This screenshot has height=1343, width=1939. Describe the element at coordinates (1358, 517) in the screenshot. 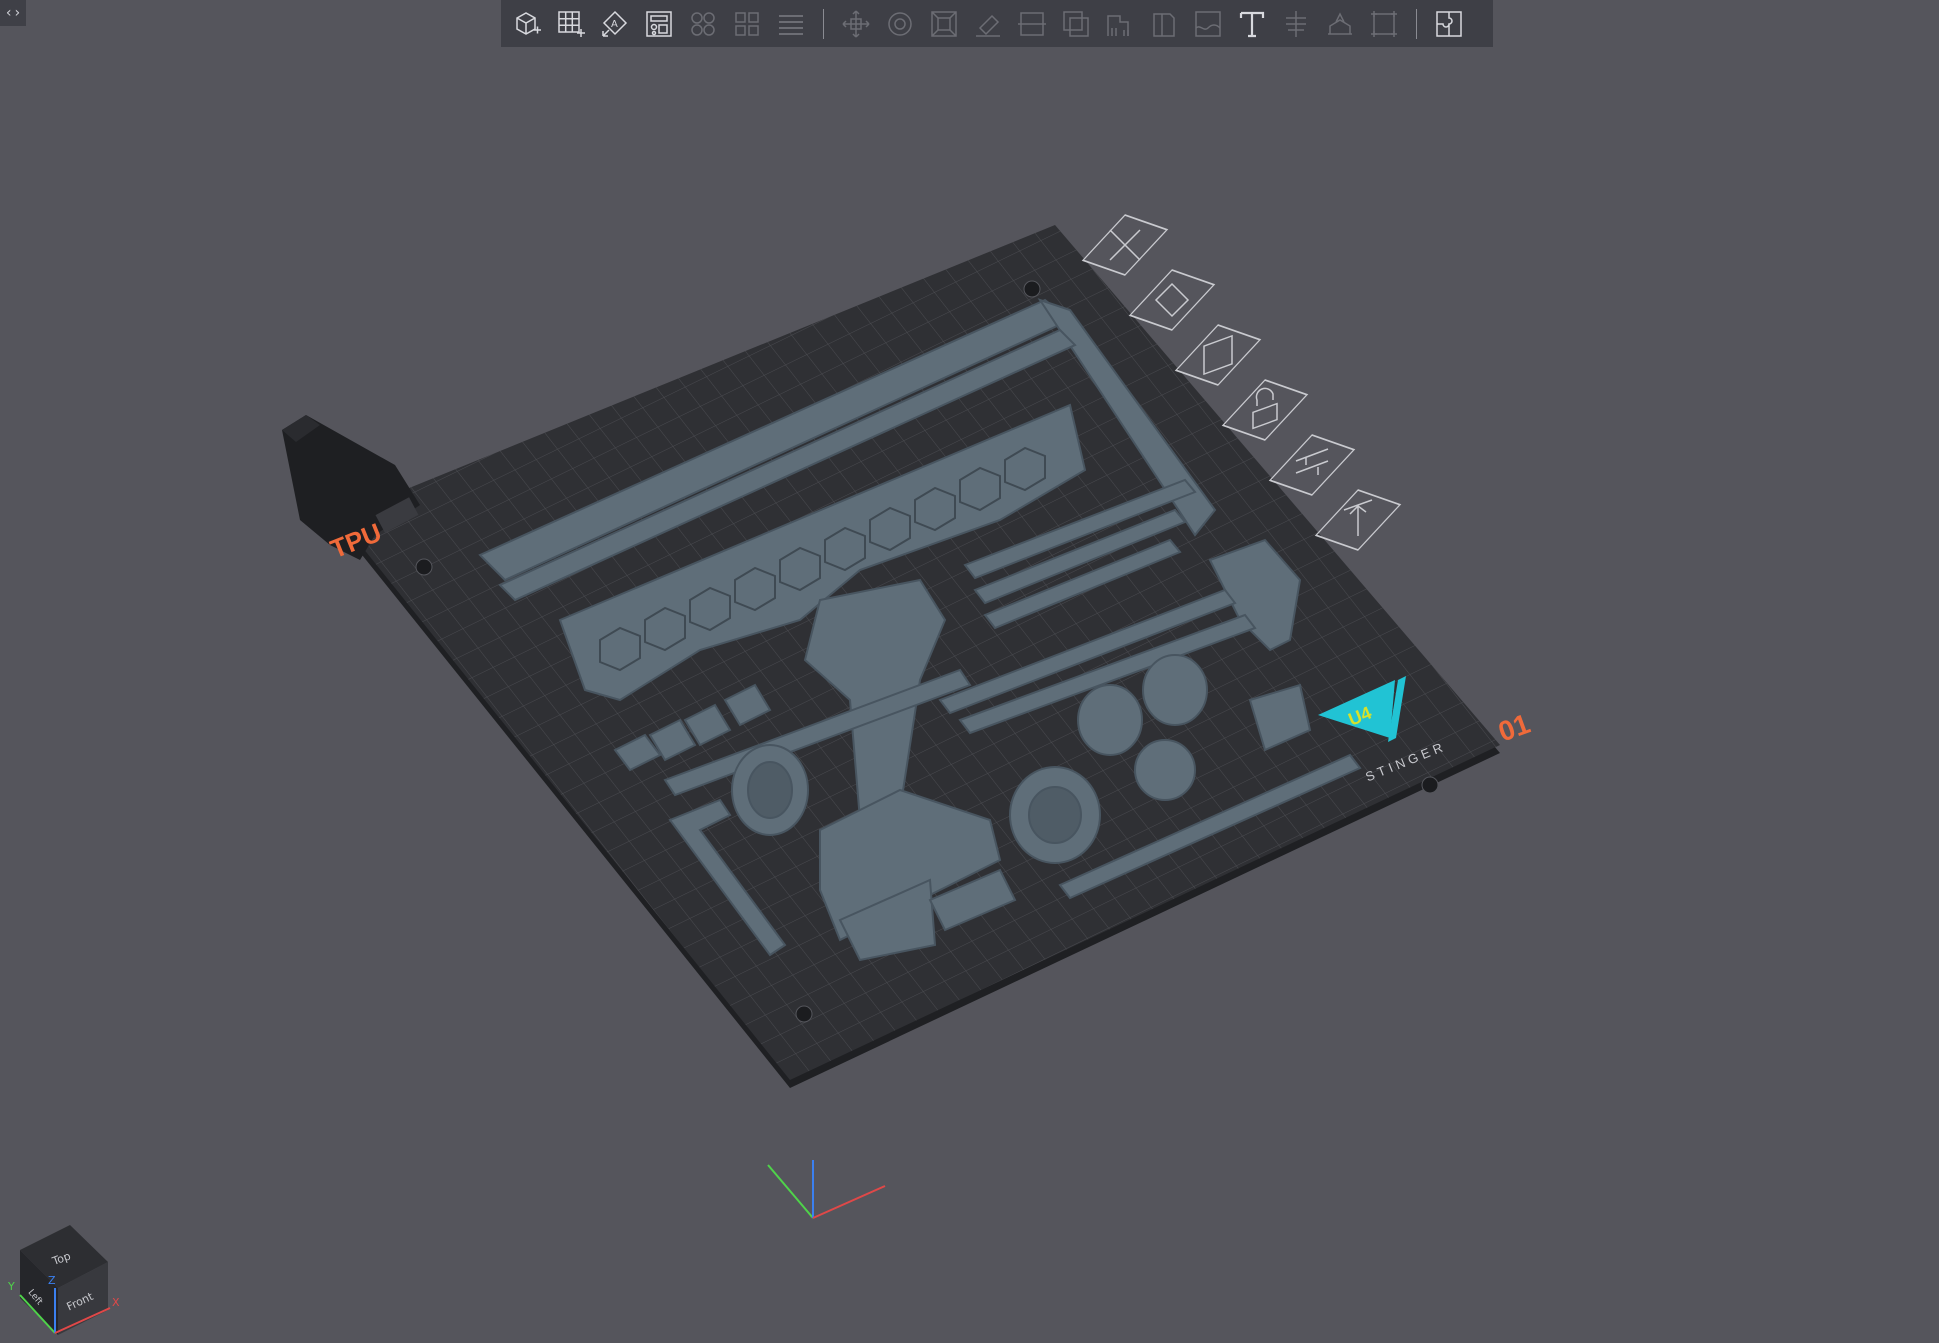

I see `move-top-icon` at that location.